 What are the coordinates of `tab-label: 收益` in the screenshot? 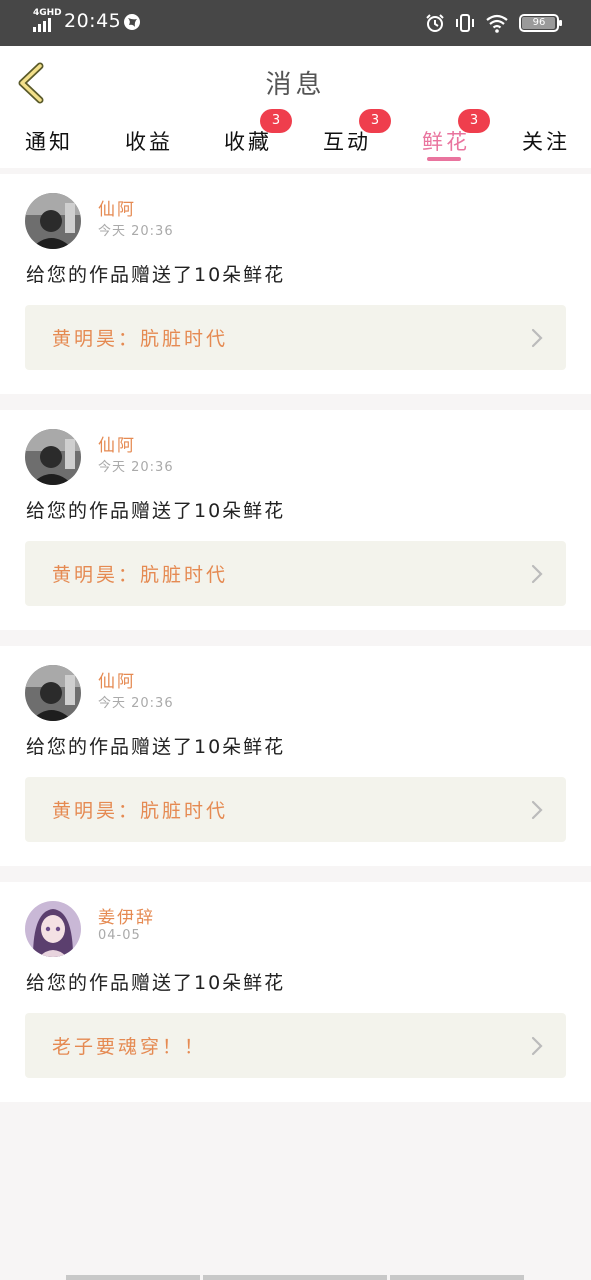 It's located at (149, 142).